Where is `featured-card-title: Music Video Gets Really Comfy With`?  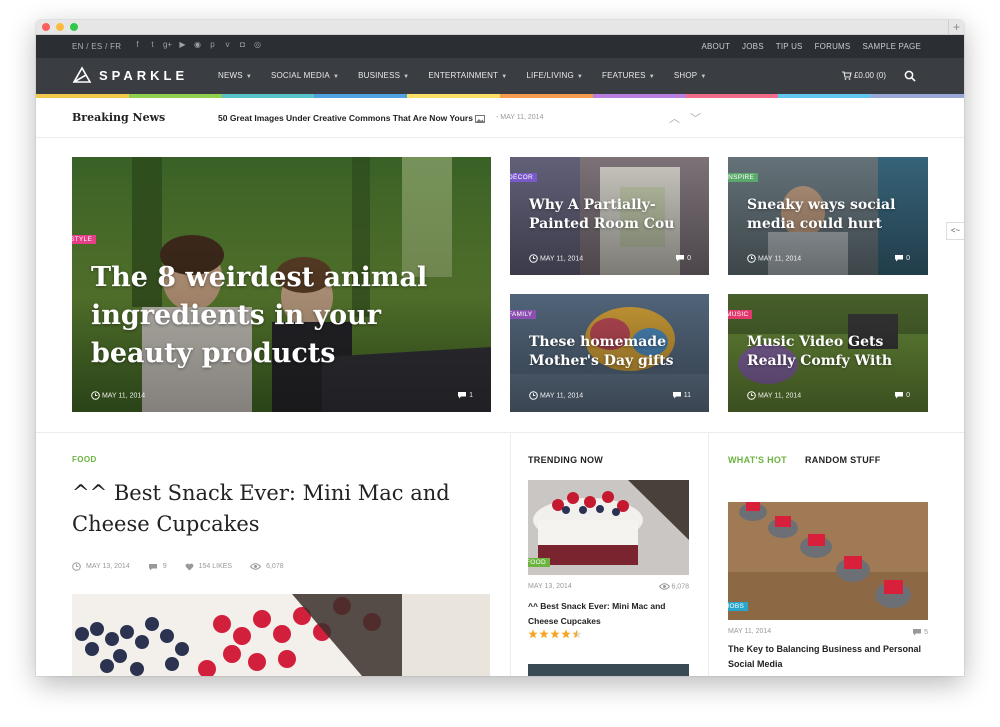 featured-card-title: Music Video Gets Really Comfy With is located at coordinates (827, 352).